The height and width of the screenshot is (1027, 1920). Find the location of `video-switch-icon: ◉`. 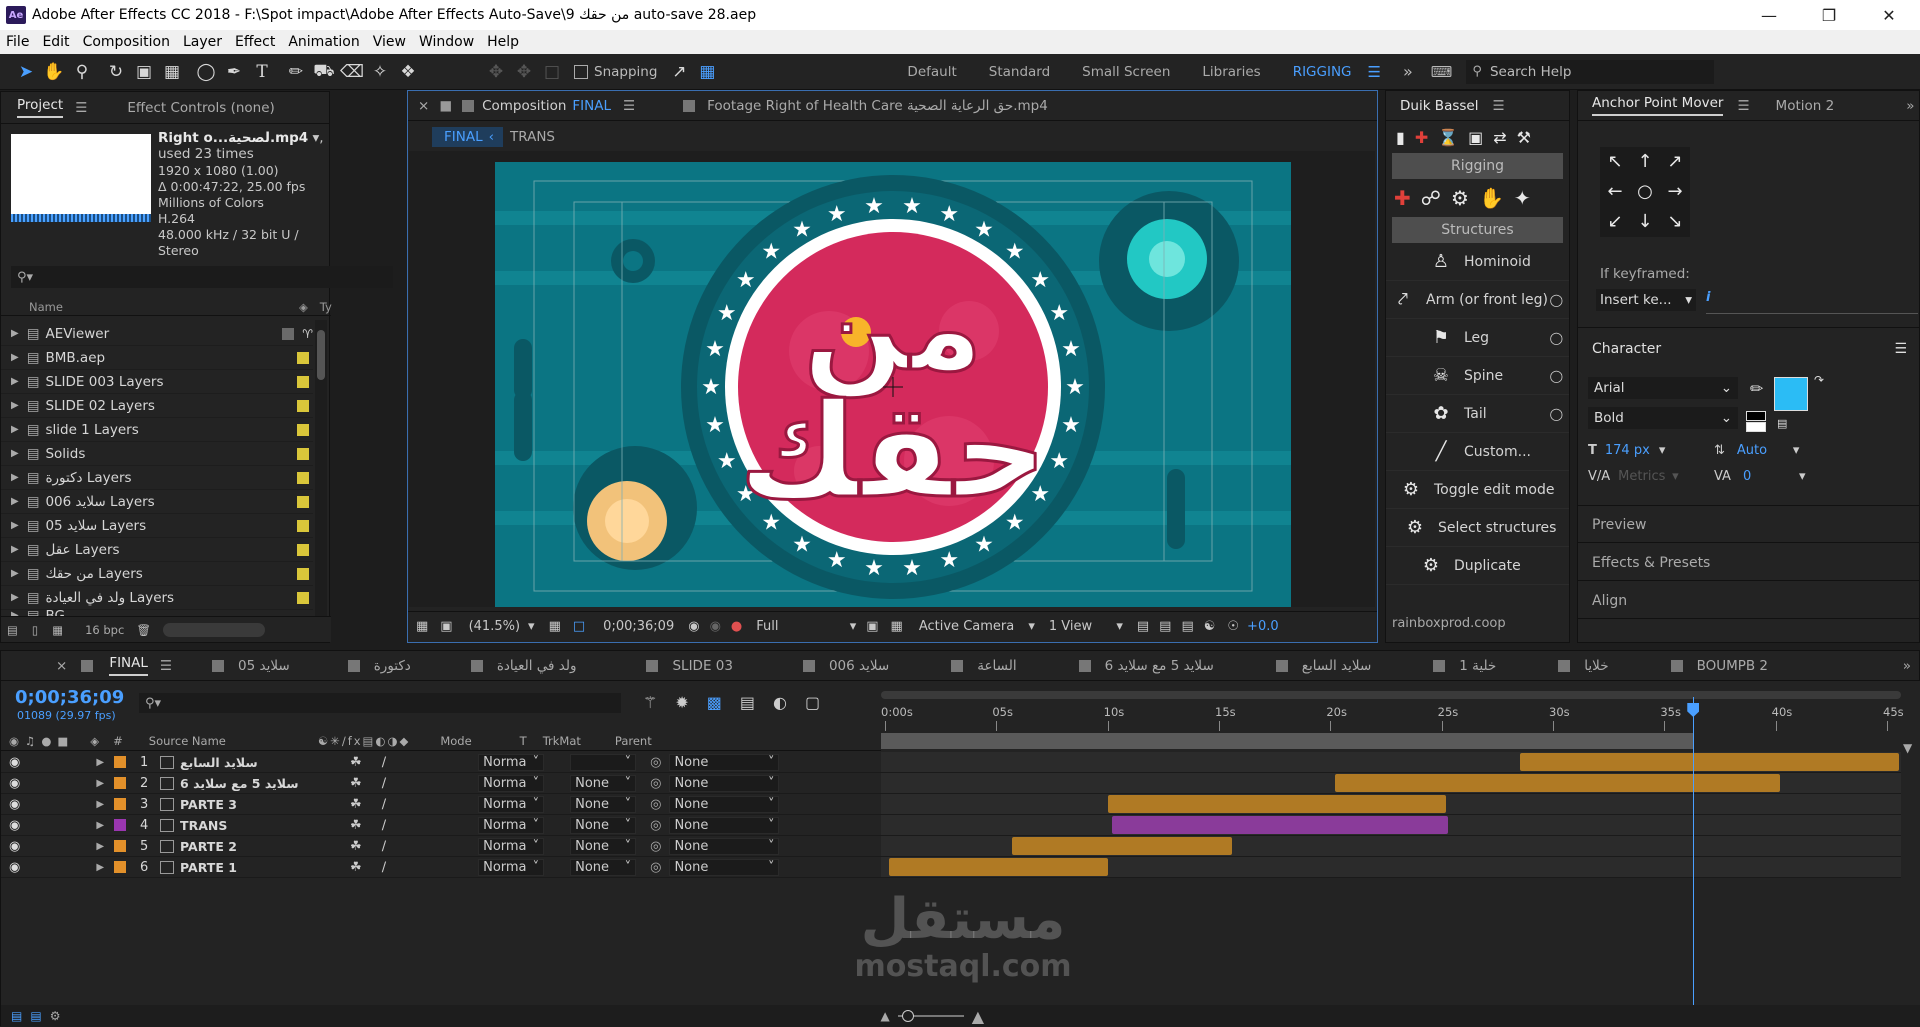

video-switch-icon: ◉ is located at coordinates (14, 741).